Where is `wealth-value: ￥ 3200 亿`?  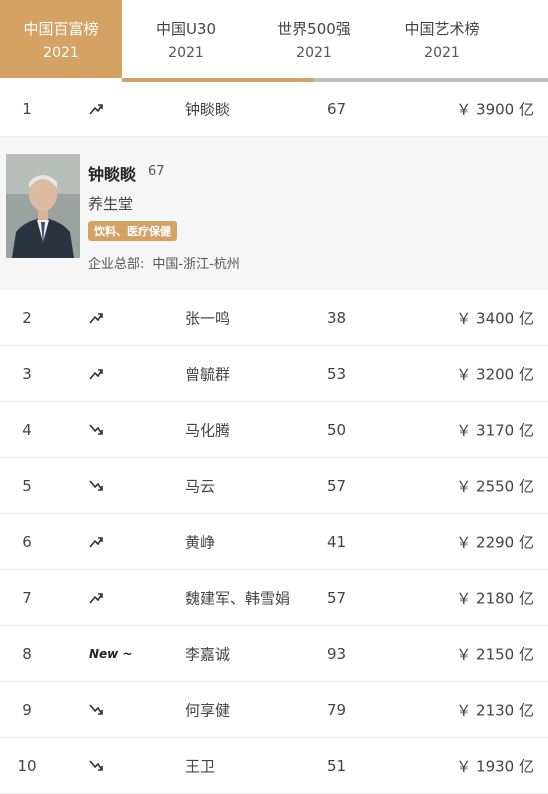 wealth-value: ￥ 3200 亿 is located at coordinates (495, 374).